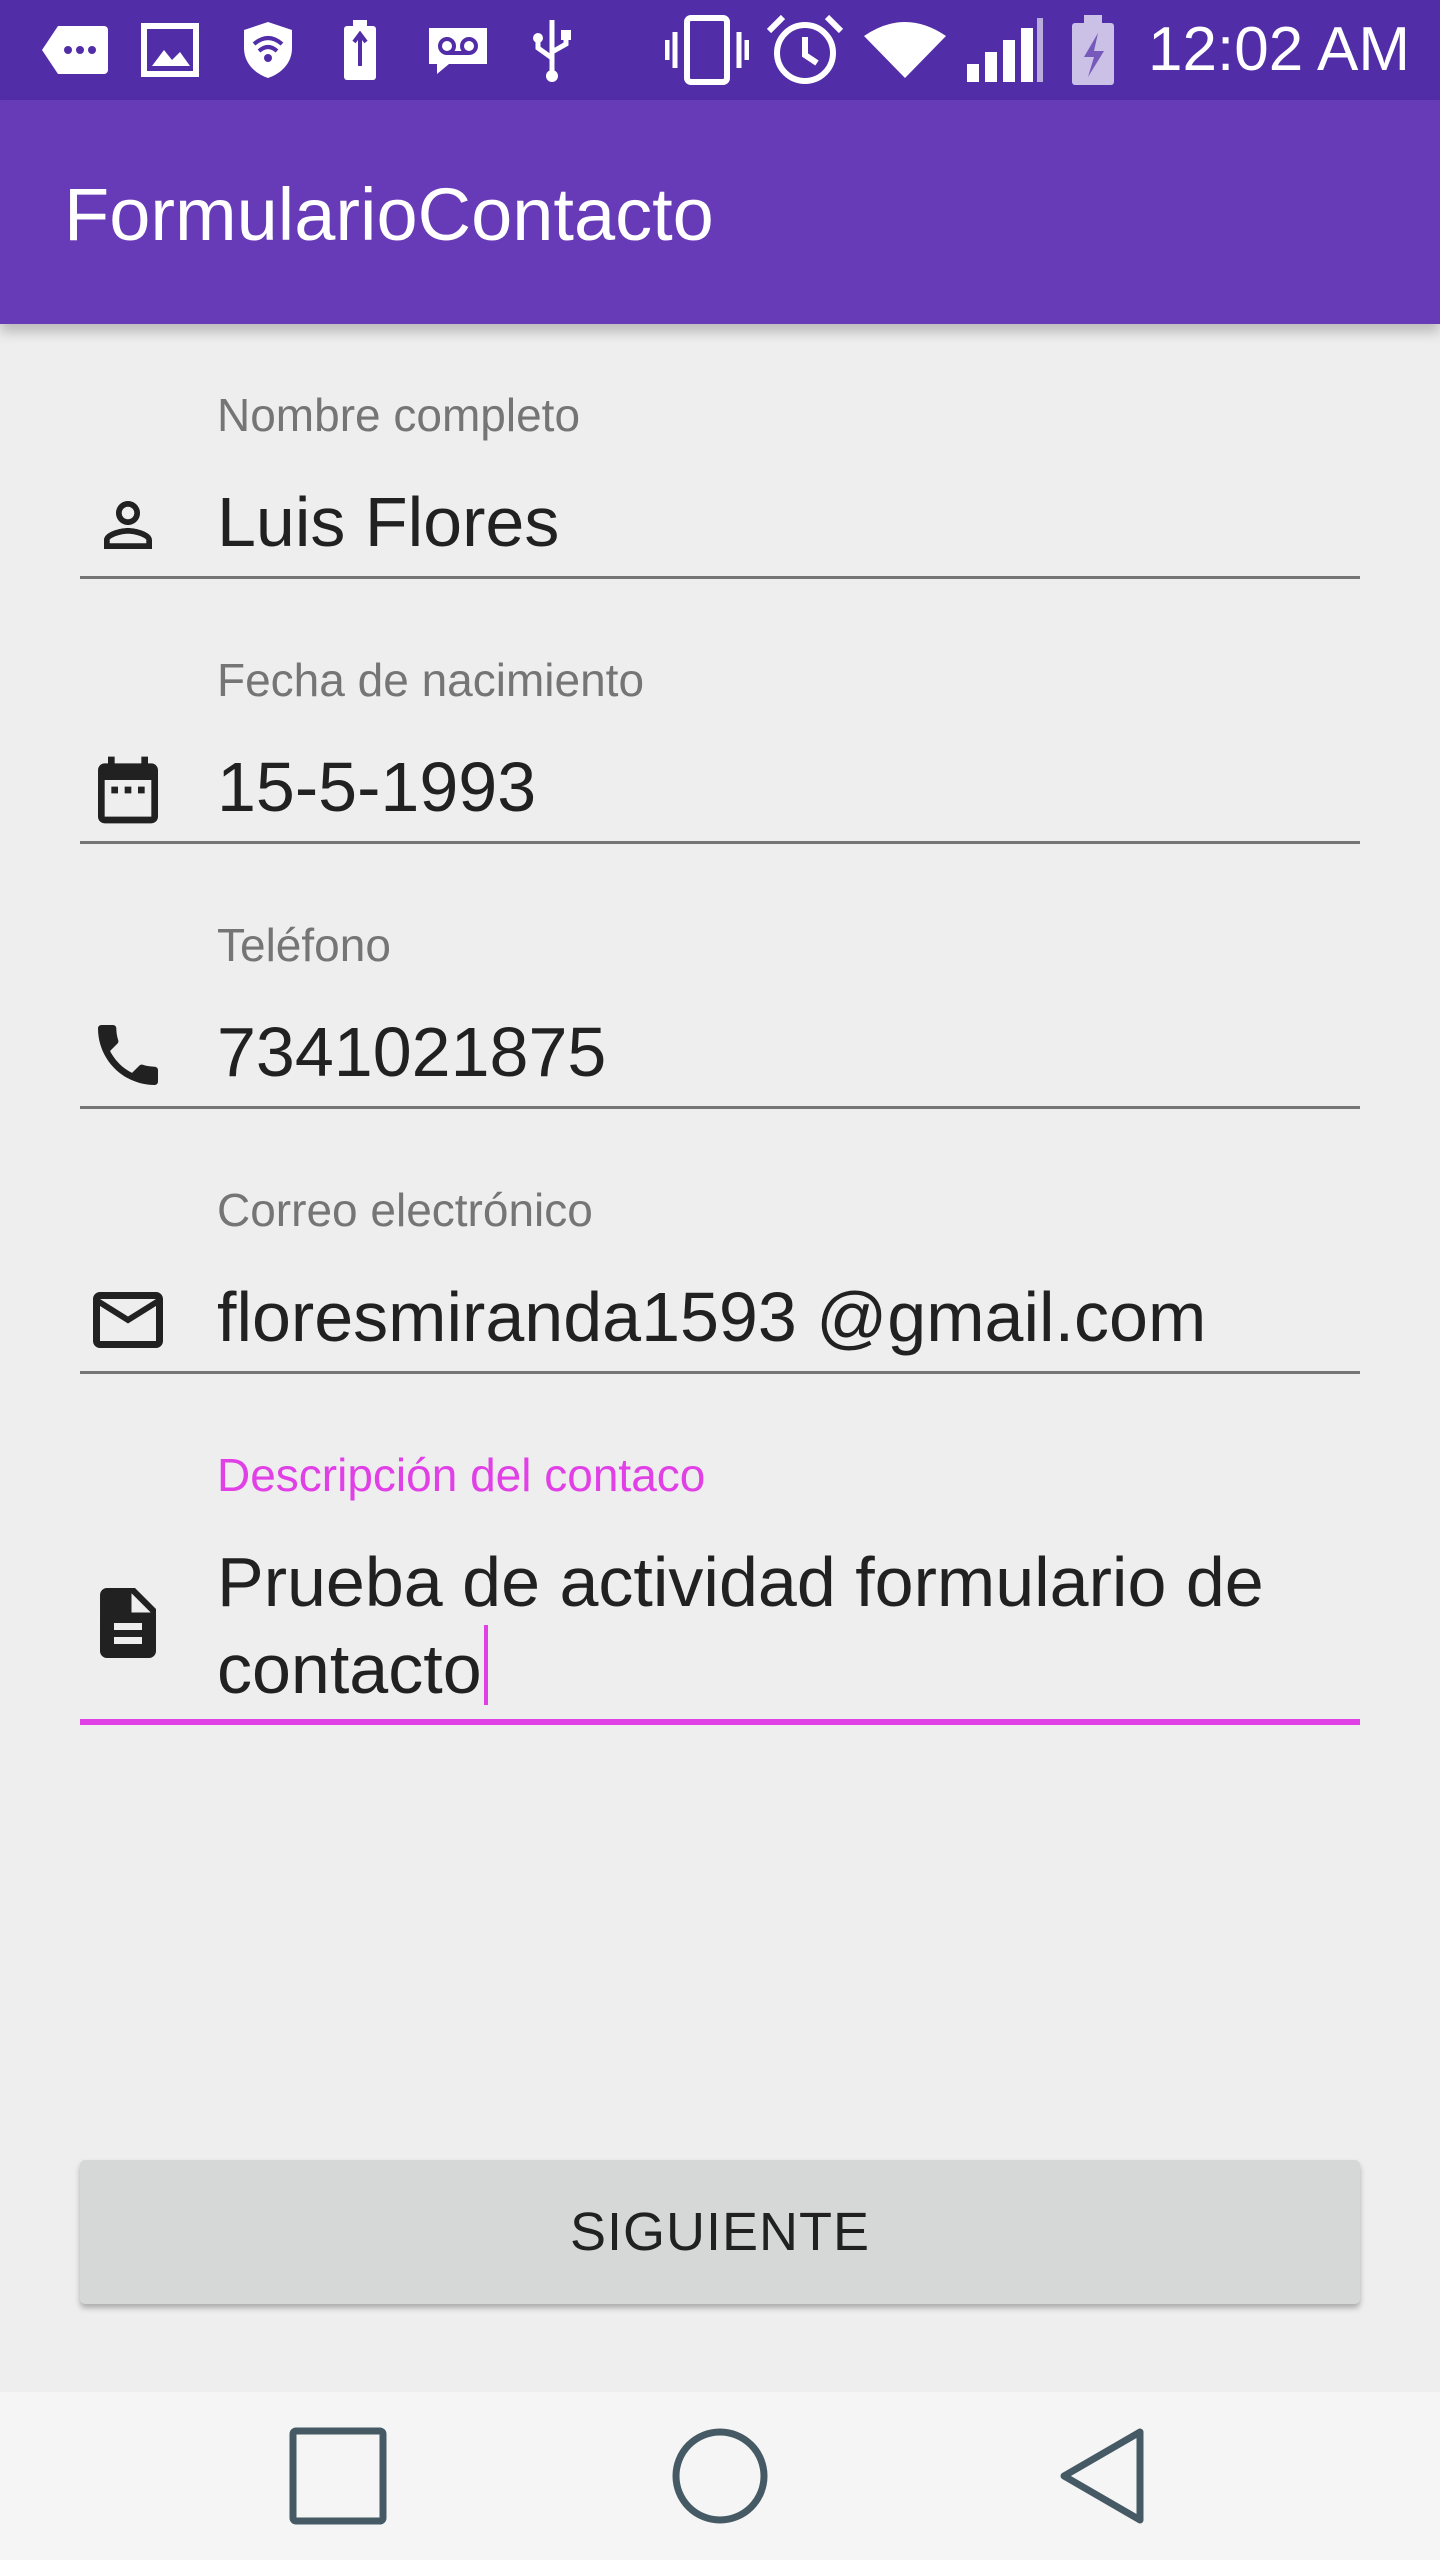  I want to click on battery-charging-icon, so click(1093, 50).